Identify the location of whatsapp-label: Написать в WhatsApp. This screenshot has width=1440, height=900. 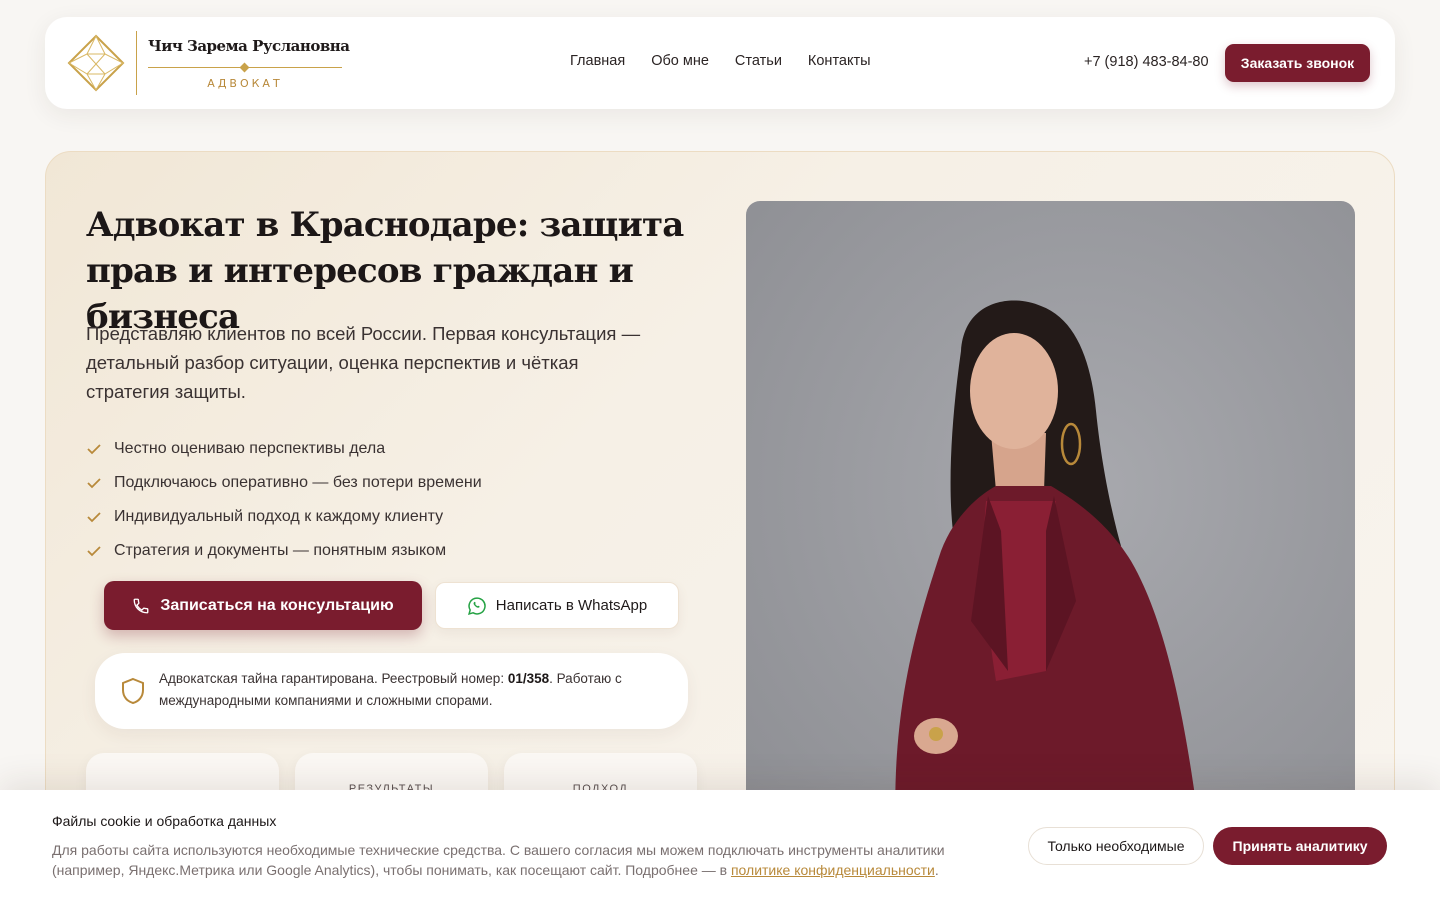
(571, 605).